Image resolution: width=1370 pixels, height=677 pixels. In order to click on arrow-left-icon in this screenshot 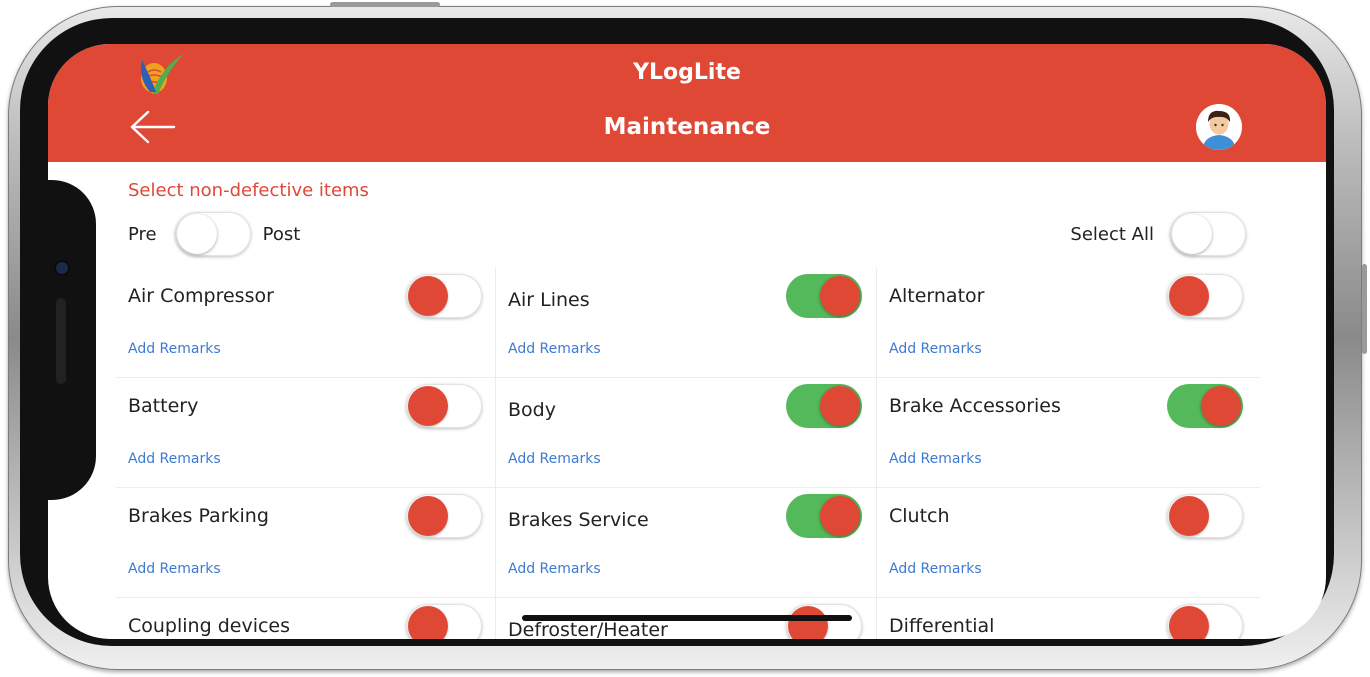, I will do `click(153, 127)`.